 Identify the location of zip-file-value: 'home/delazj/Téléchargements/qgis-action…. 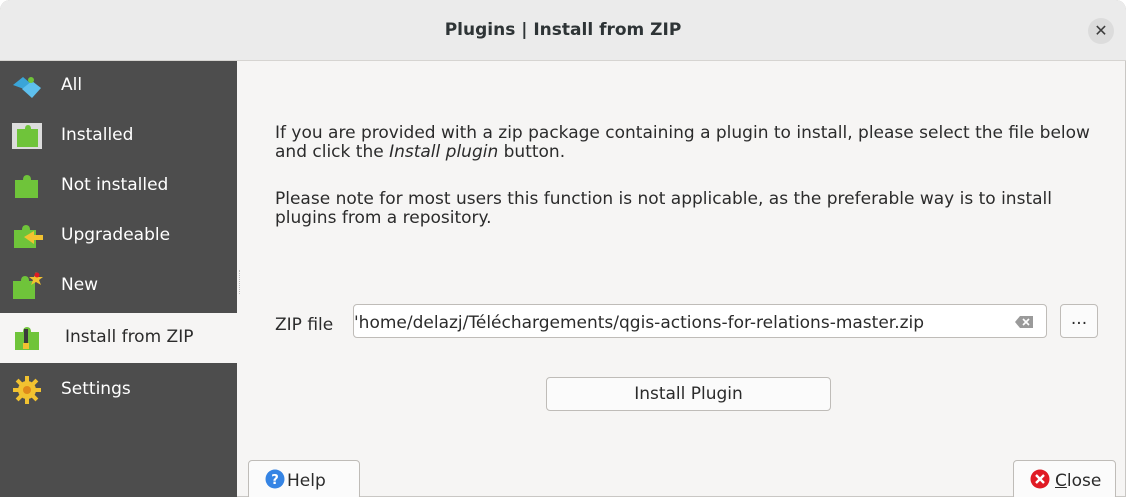
(639, 323).